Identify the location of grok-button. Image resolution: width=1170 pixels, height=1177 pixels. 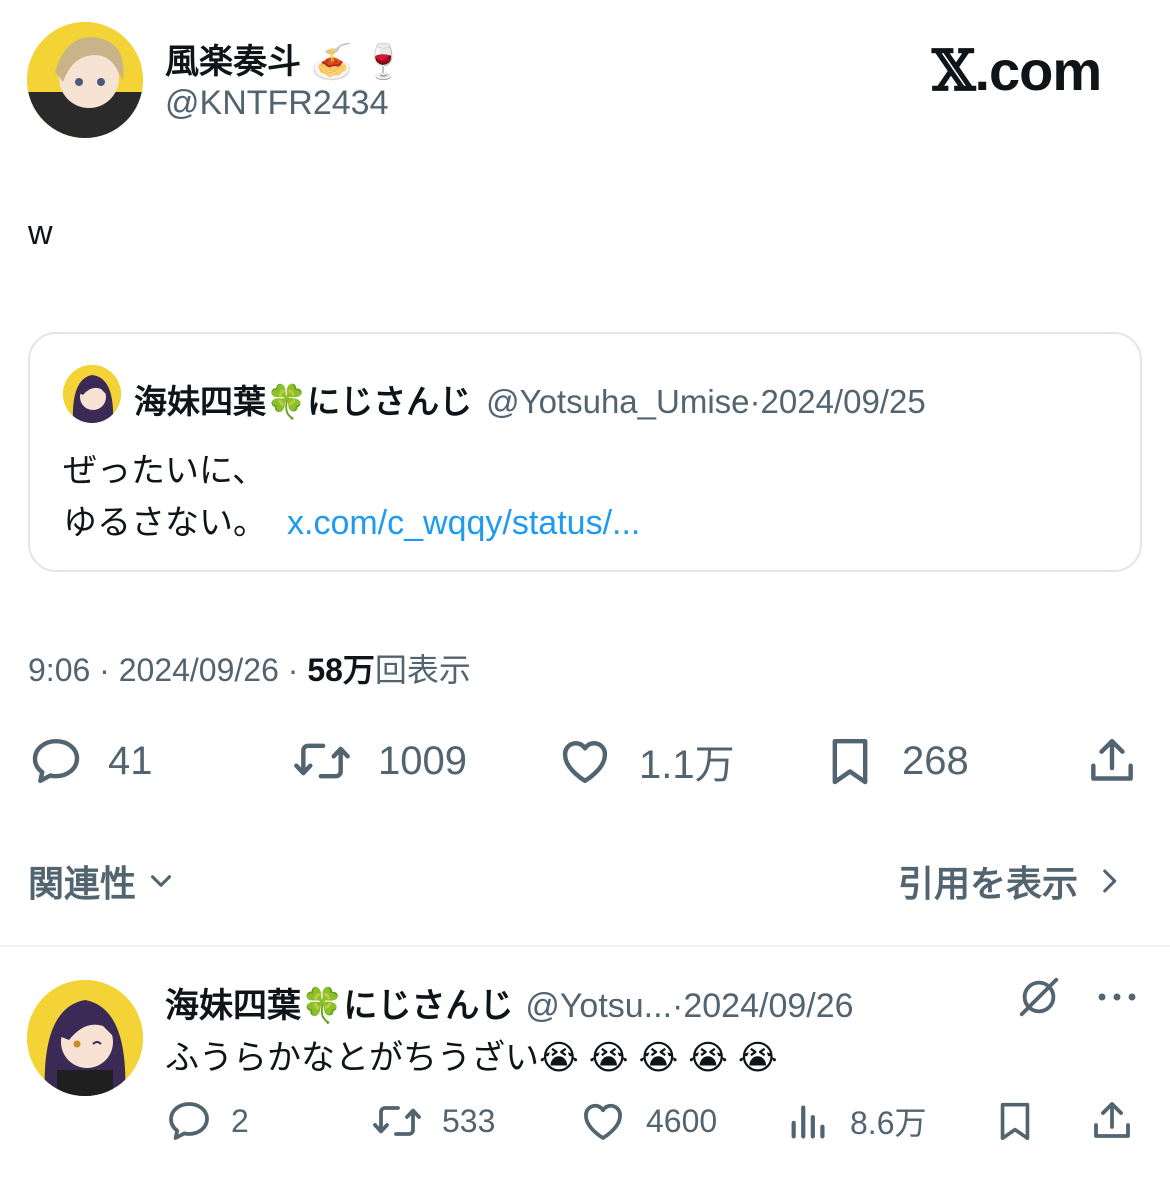
(1039, 999).